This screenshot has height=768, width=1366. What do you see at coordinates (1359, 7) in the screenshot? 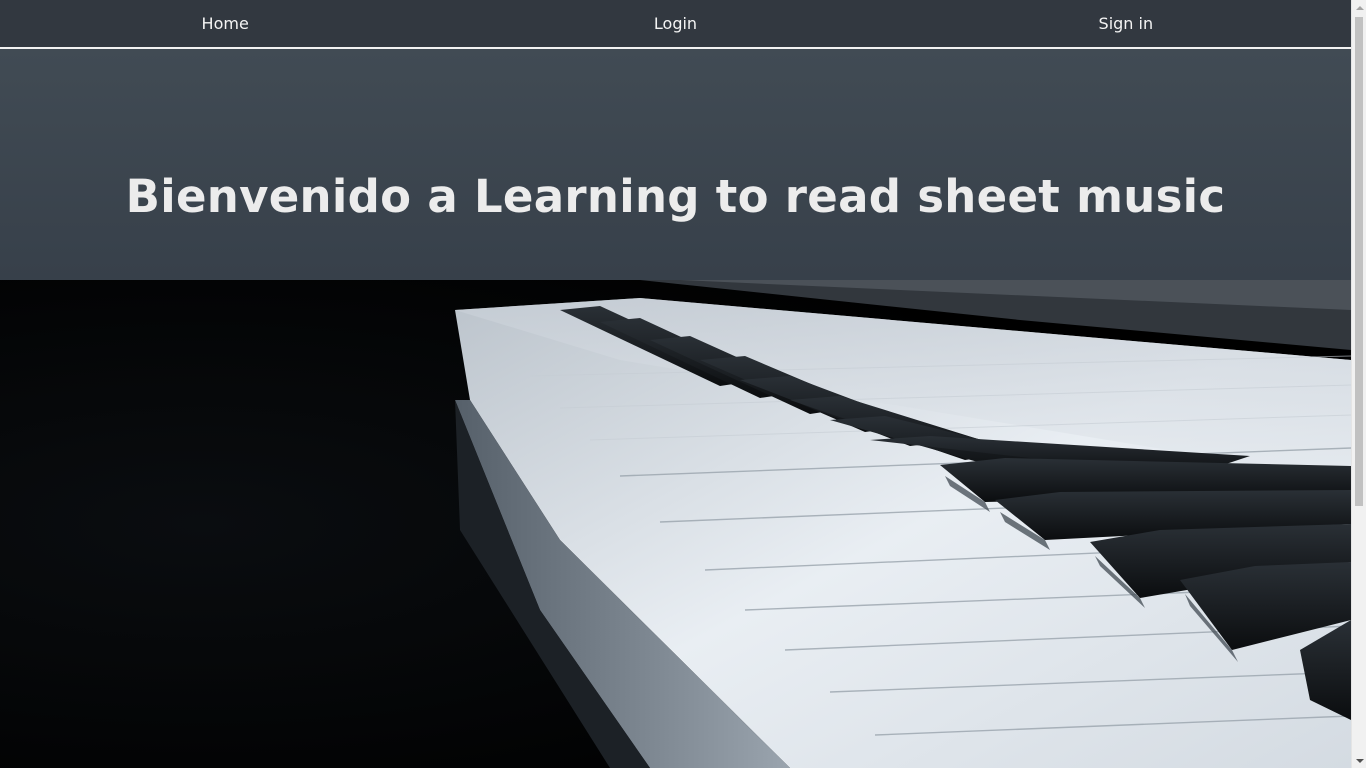
I see `scroll-up-arrow-icon` at bounding box center [1359, 7].